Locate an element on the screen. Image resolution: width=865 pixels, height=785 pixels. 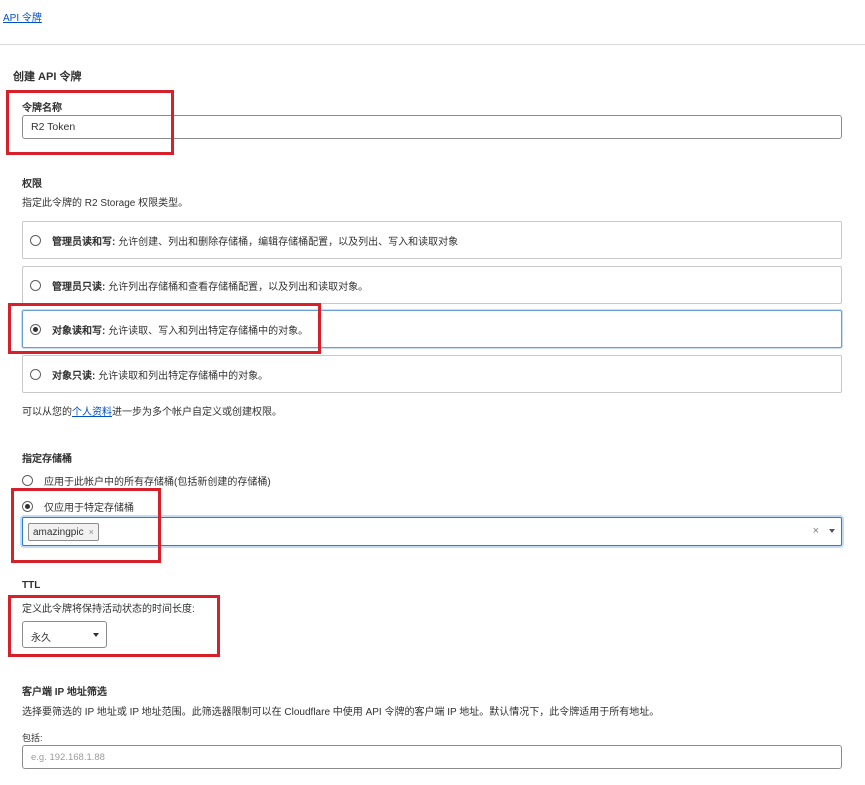
bucket-option-label: 应用于此帐户中的所有存储桶(包括新创建的存储桶) is located at coordinates (157, 482).